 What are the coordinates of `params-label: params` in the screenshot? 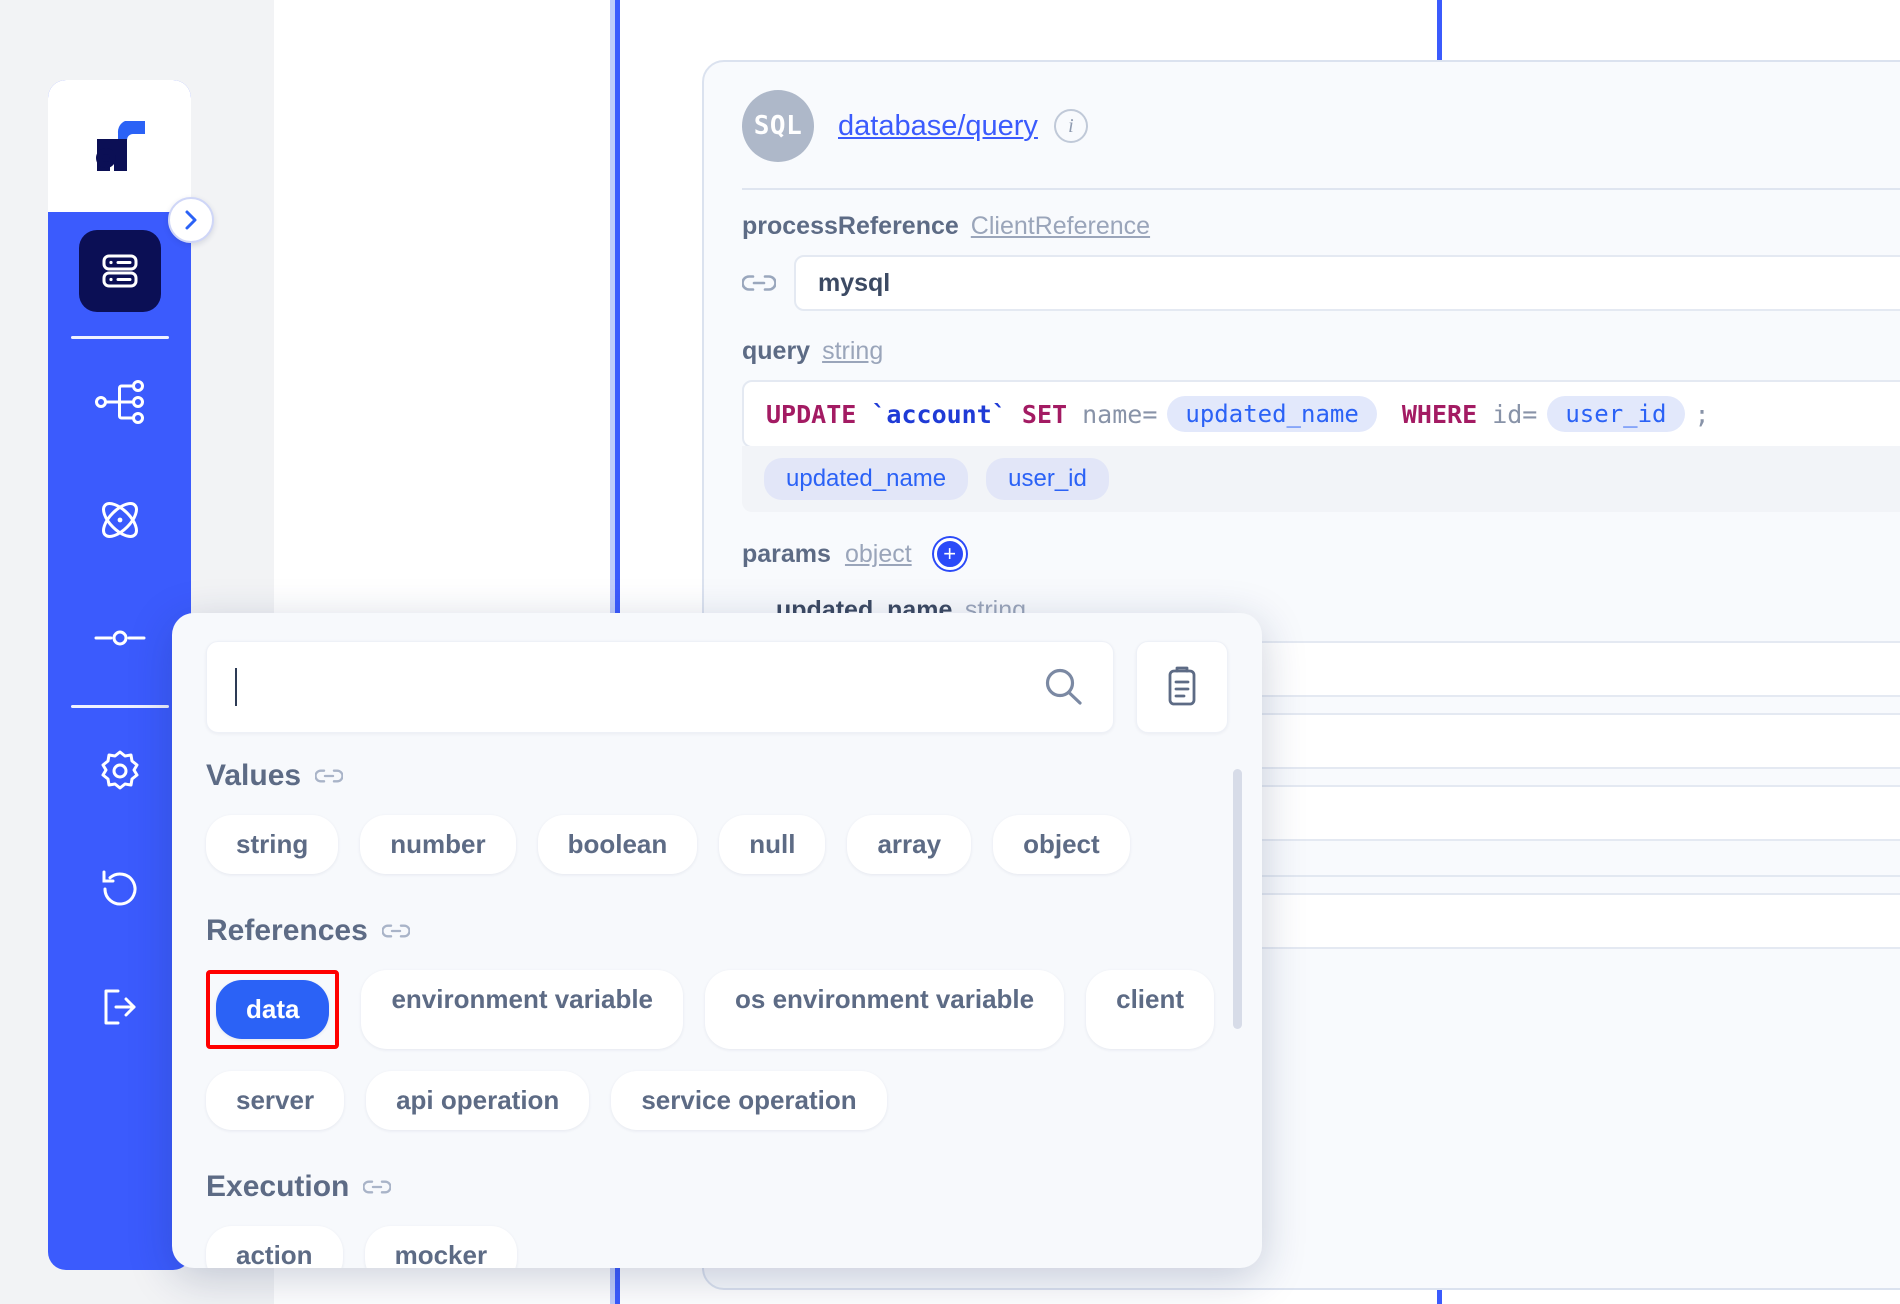 It's located at (786, 553).